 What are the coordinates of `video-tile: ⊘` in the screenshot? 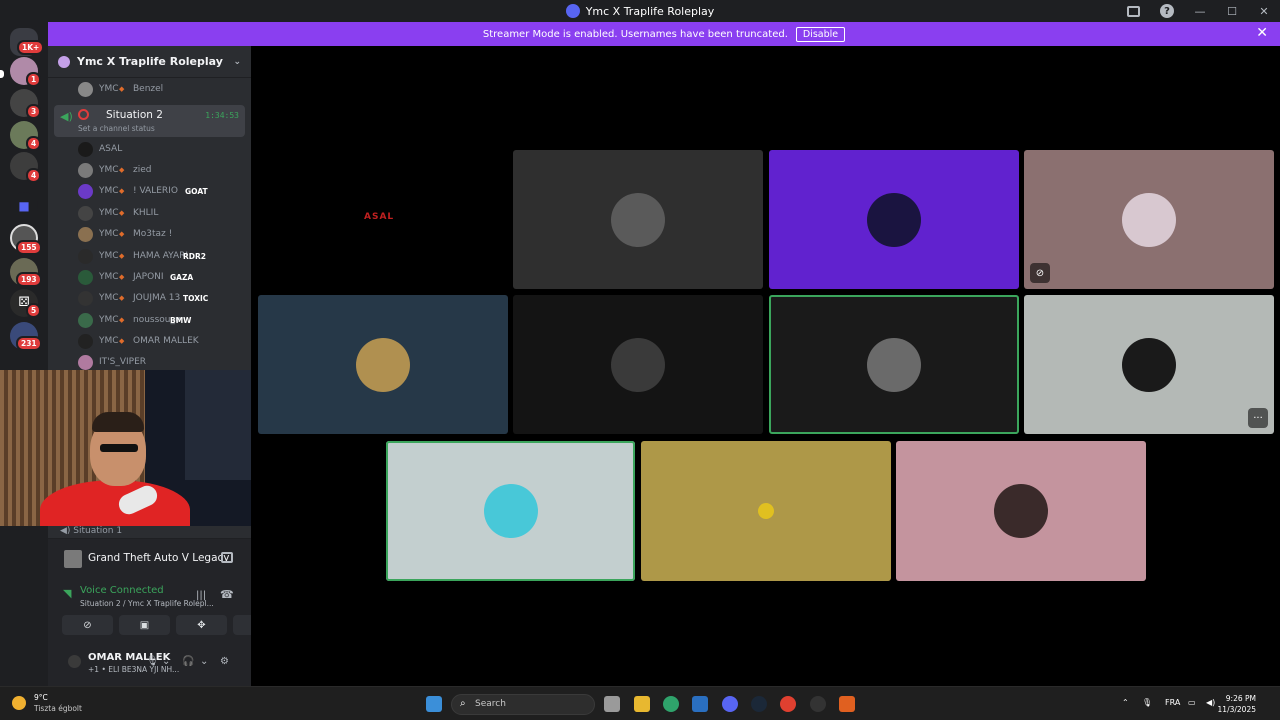 It's located at (1149, 219).